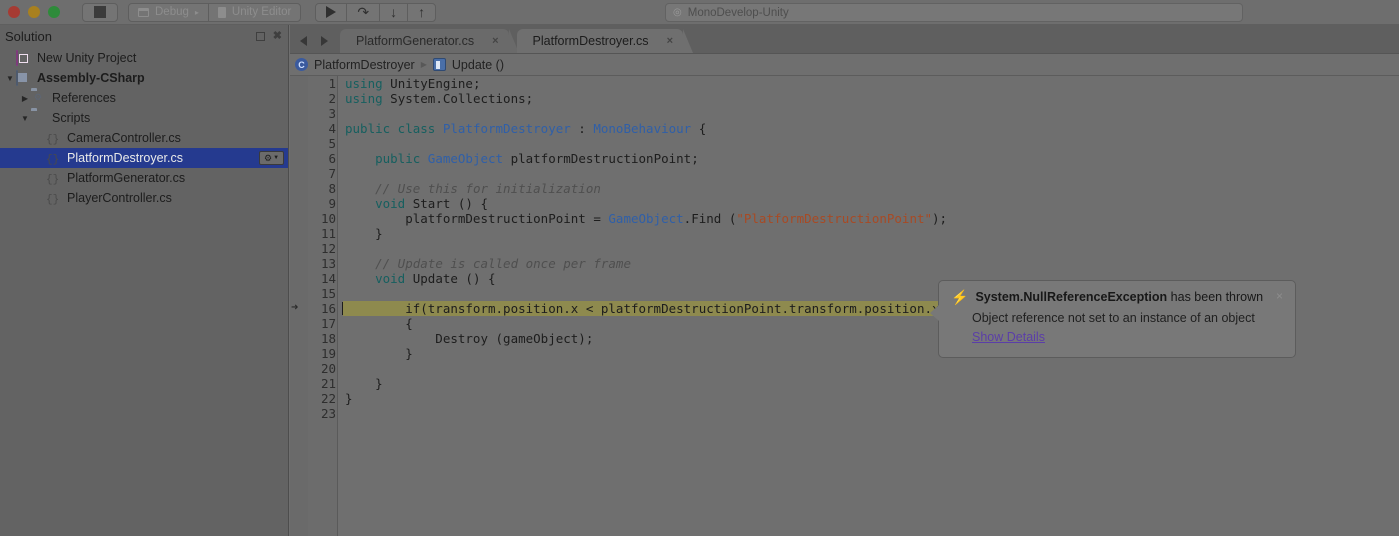 This screenshot has width=1399, height=536. I want to click on nav-forward-icon, so click(324, 41).